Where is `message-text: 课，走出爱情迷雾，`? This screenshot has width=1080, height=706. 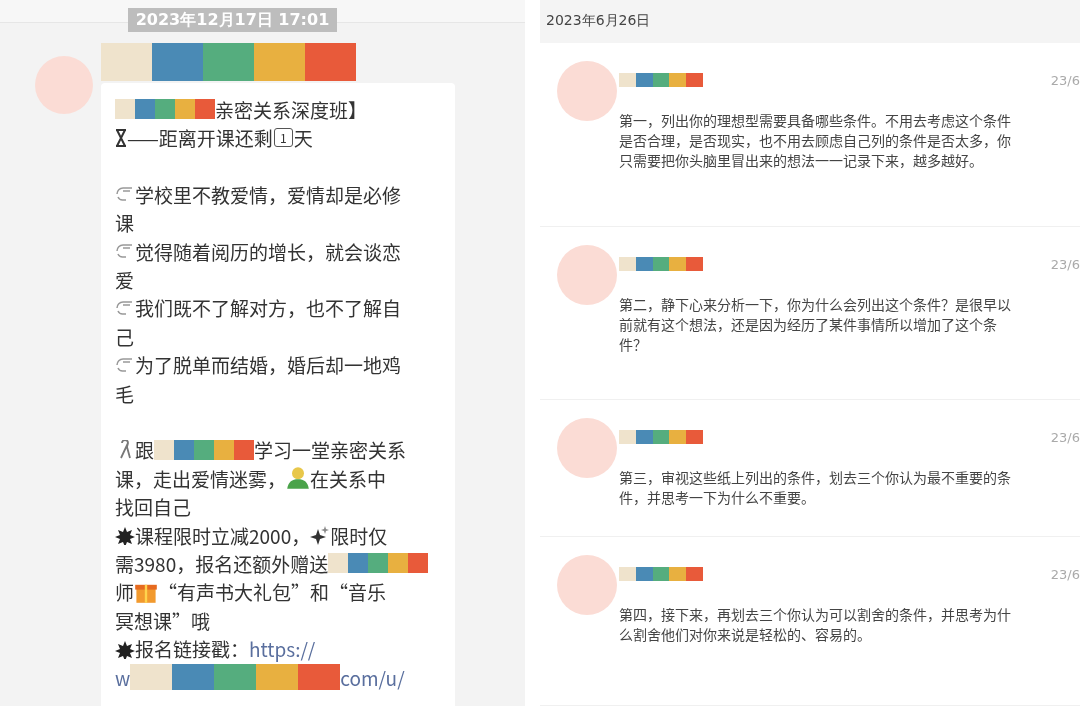 message-text: 课，走出爱情迷雾， is located at coordinates (200, 478).